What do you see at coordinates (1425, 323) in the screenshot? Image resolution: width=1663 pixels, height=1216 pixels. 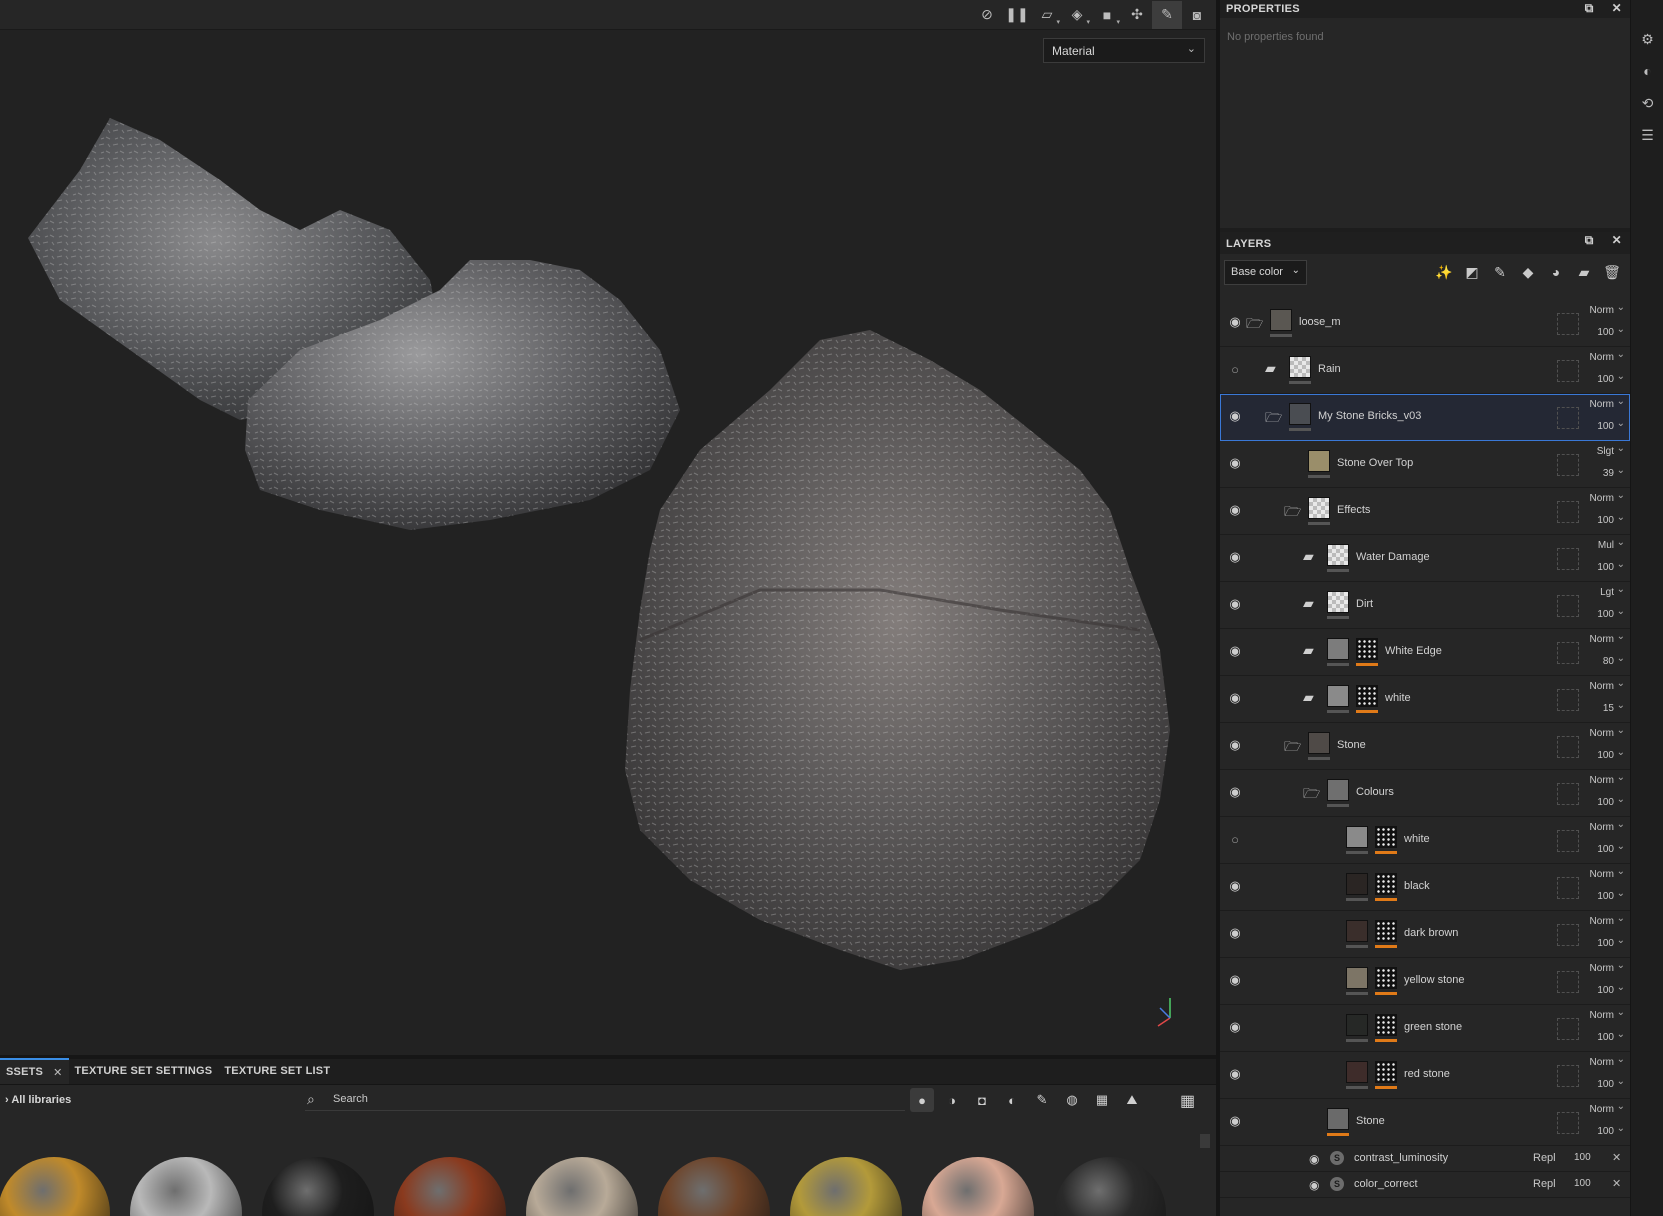 I see `layer-row: ◉🗁 loose_m Norm 100` at bounding box center [1425, 323].